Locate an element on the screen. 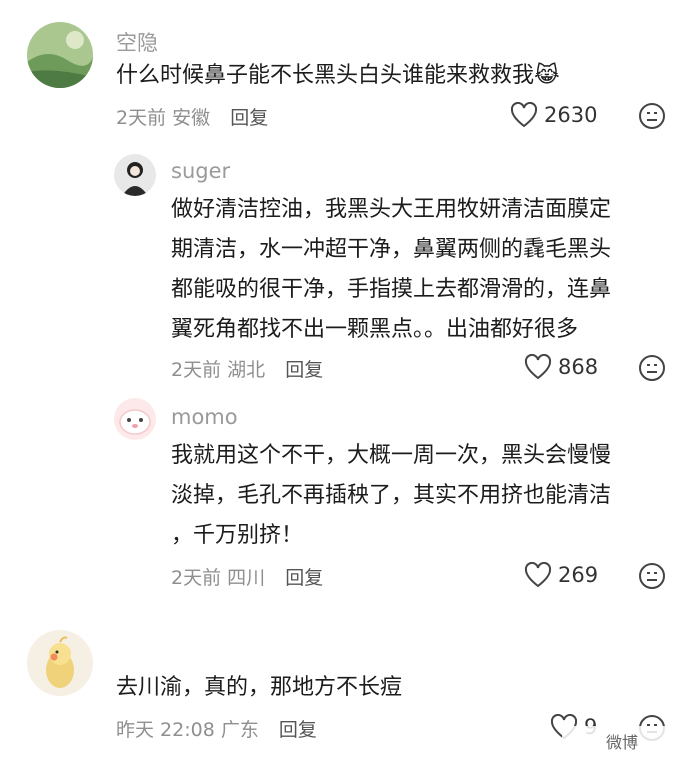  comment-body: 什么时候鼻子能不长黑头白头谁能来救救我 is located at coordinates (325, 75).